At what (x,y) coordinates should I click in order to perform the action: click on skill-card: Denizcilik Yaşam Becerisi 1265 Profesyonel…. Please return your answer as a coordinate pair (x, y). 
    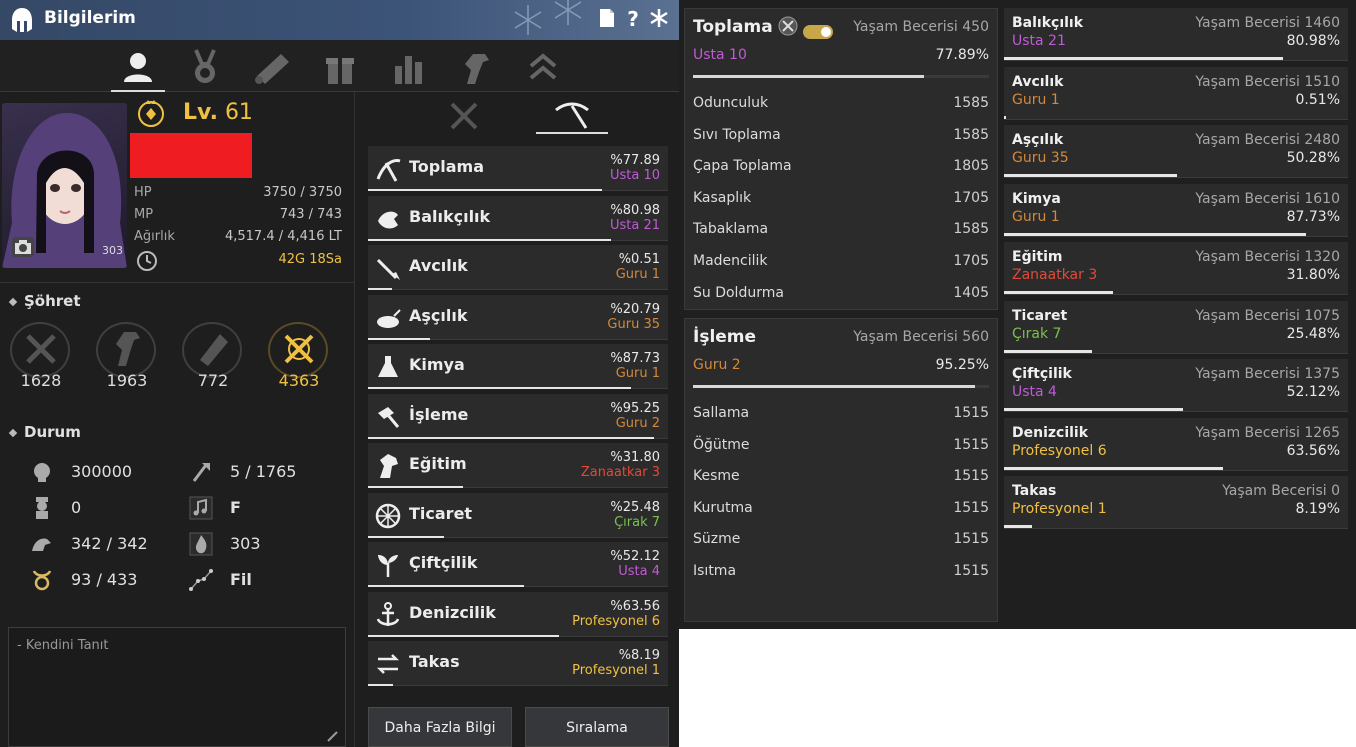
    Looking at the image, I should click on (1176, 444).